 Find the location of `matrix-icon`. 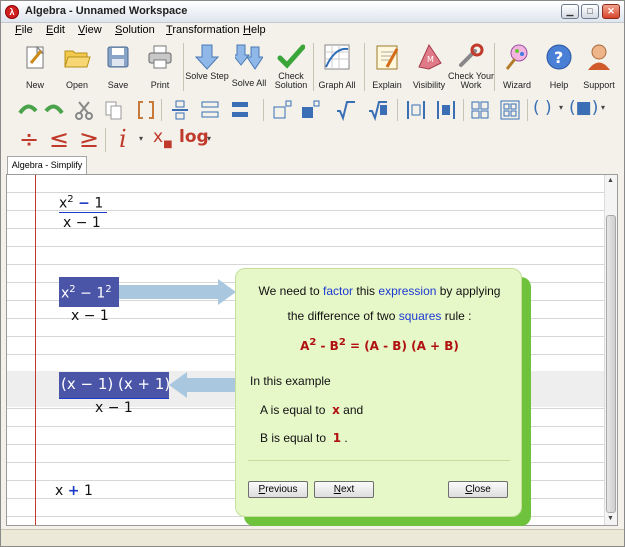

matrix-icon is located at coordinates (480, 110).